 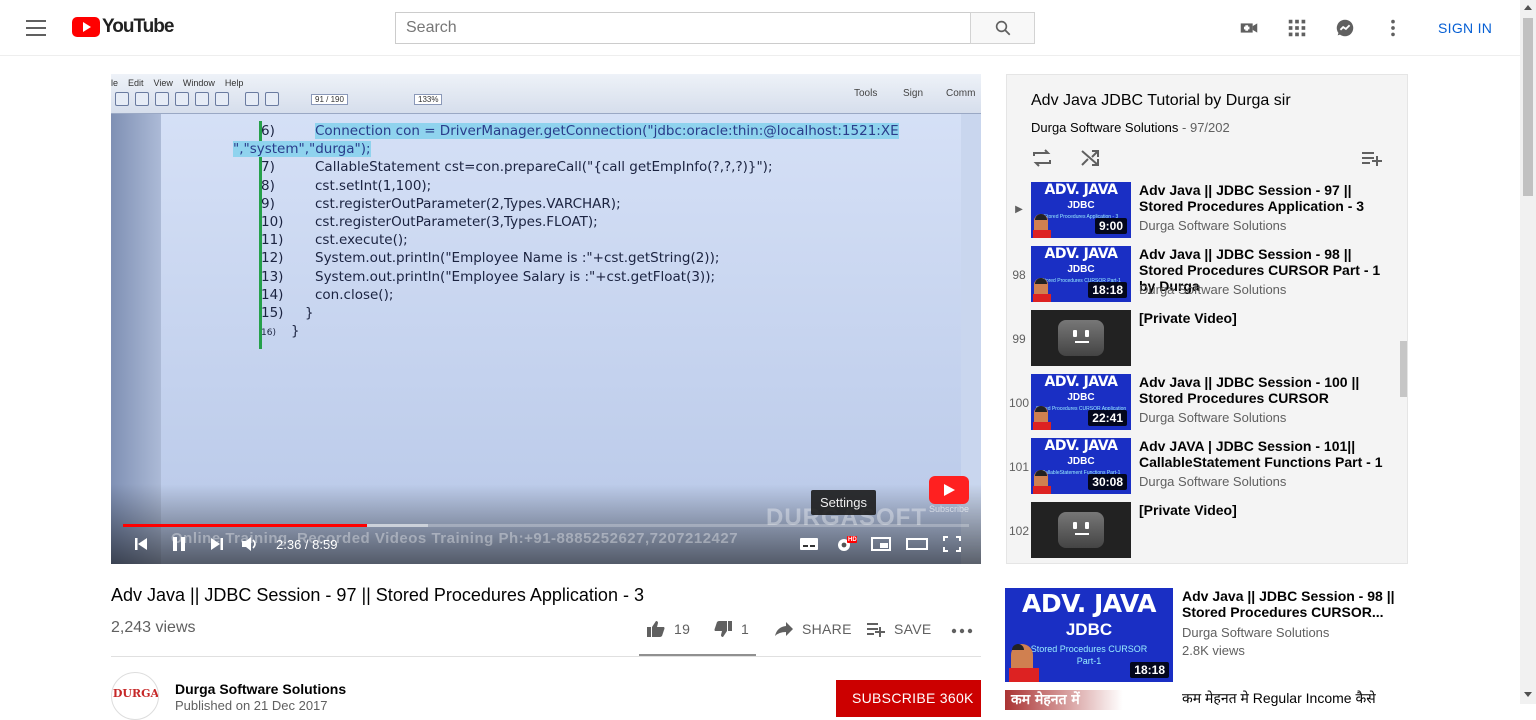 What do you see at coordinates (1372, 158) in the screenshot?
I see `save-playlist-icon` at bounding box center [1372, 158].